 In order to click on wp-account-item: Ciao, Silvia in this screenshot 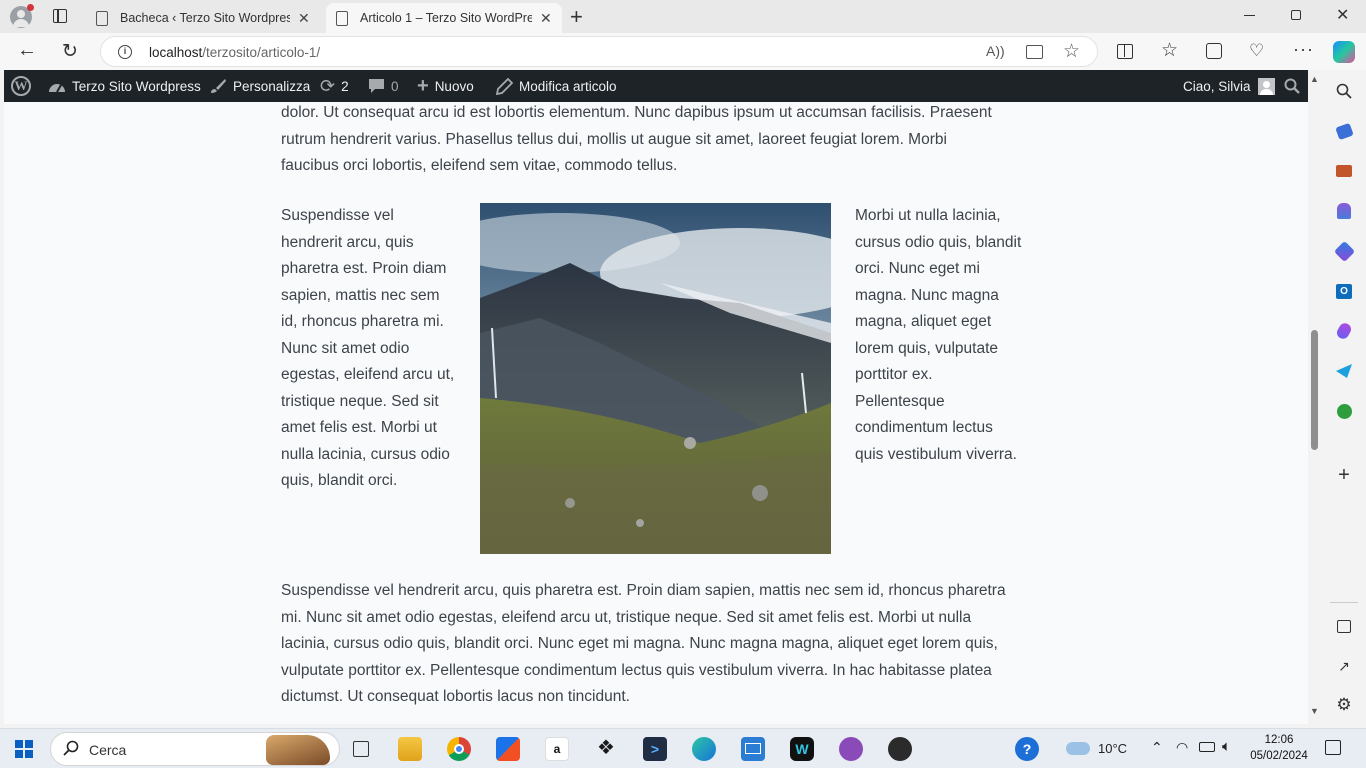, I will do `click(1229, 86)`.